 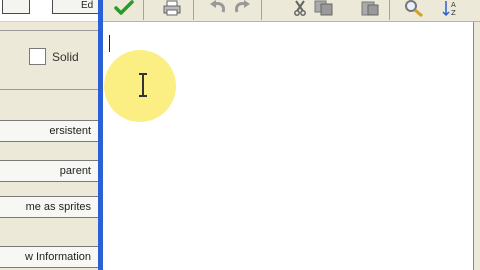 I want to click on paste-button, so click(x=370, y=10).